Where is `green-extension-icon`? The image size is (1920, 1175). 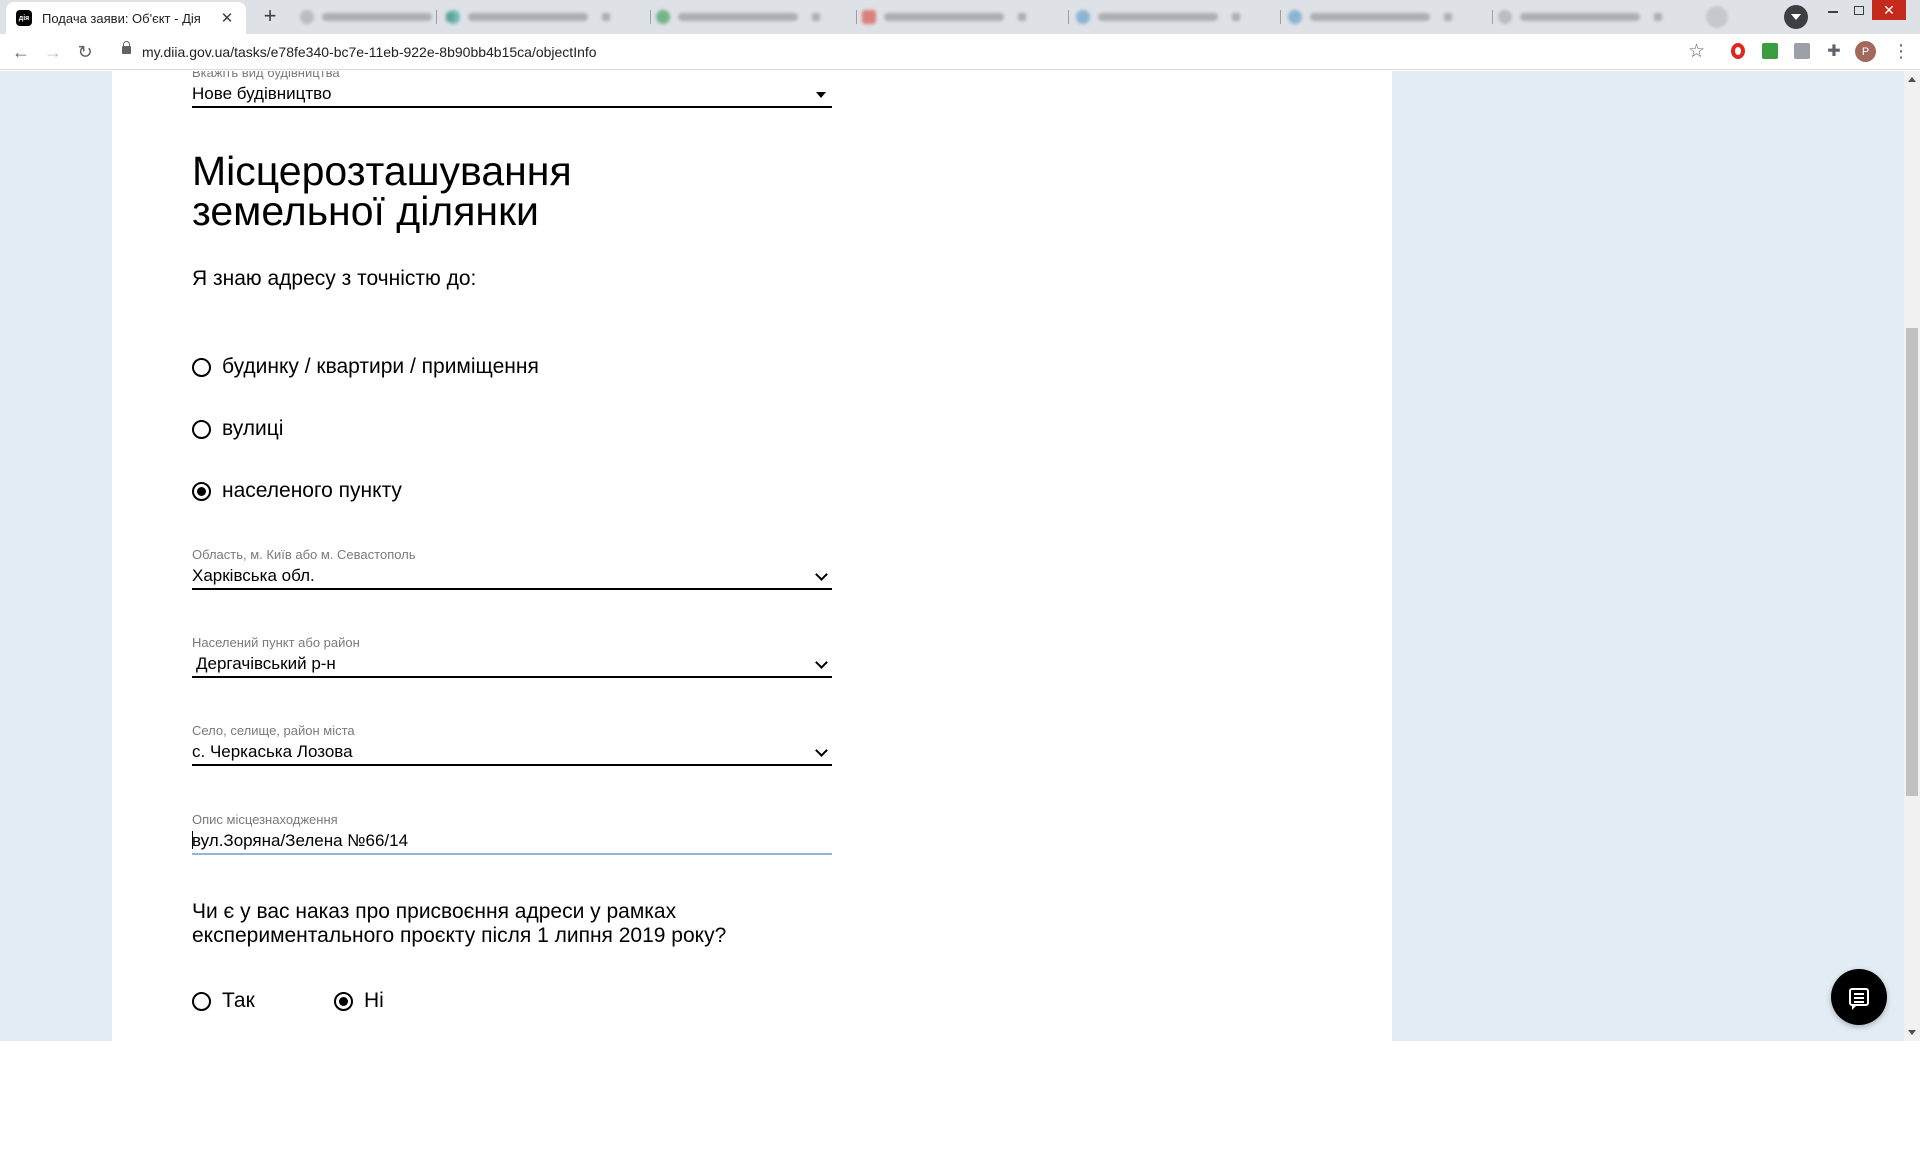
green-extension-icon is located at coordinates (1770, 51).